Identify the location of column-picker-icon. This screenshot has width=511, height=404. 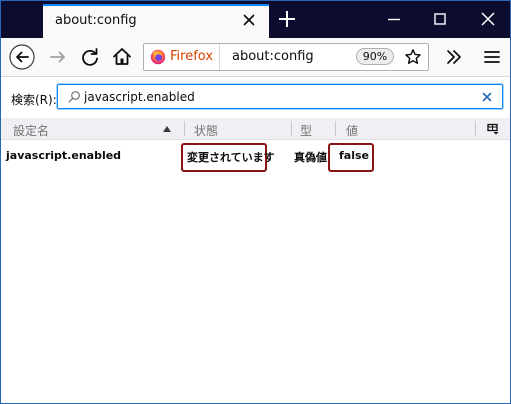
(493, 129).